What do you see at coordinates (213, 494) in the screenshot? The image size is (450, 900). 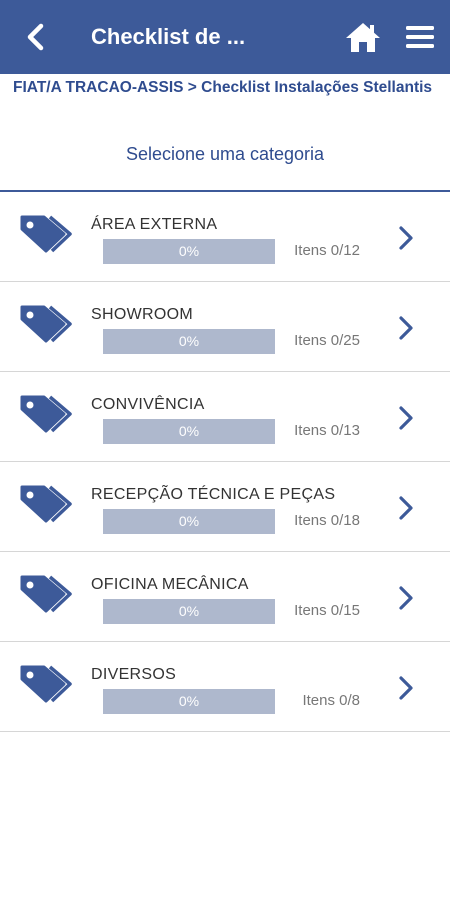 I see `category-name: RECEPÇÃO TÉCNICA E PEÇAS` at bounding box center [213, 494].